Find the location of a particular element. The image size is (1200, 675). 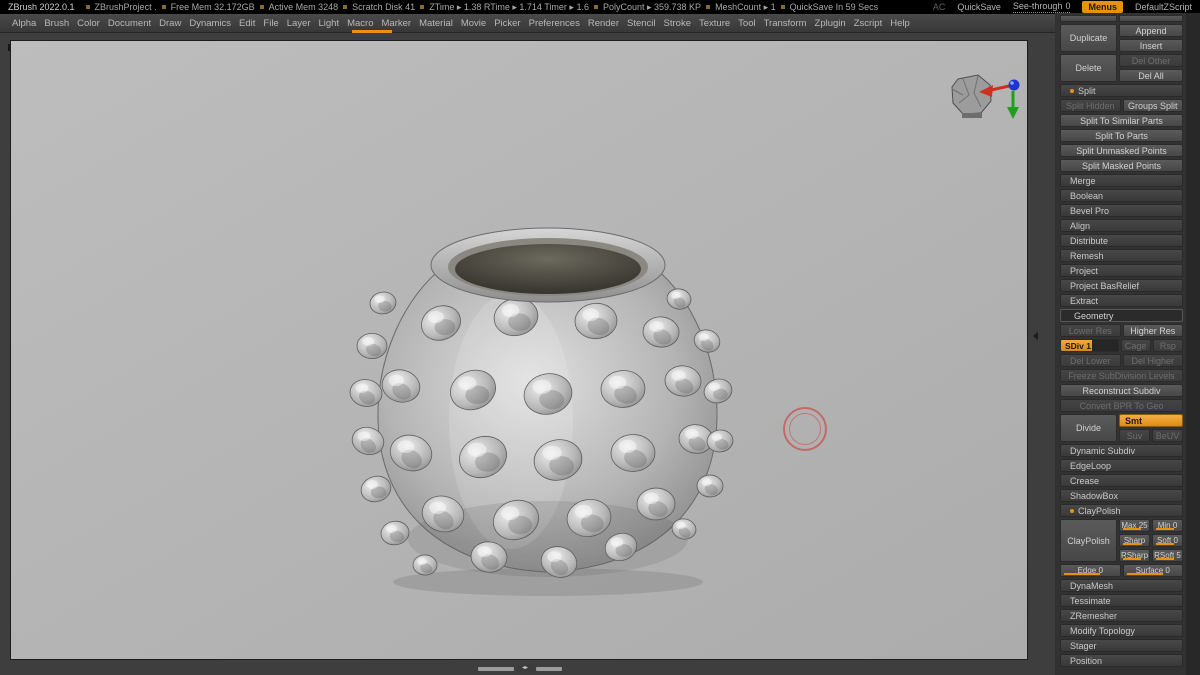

menu-zplugin: Zplugin is located at coordinates (830, 23).